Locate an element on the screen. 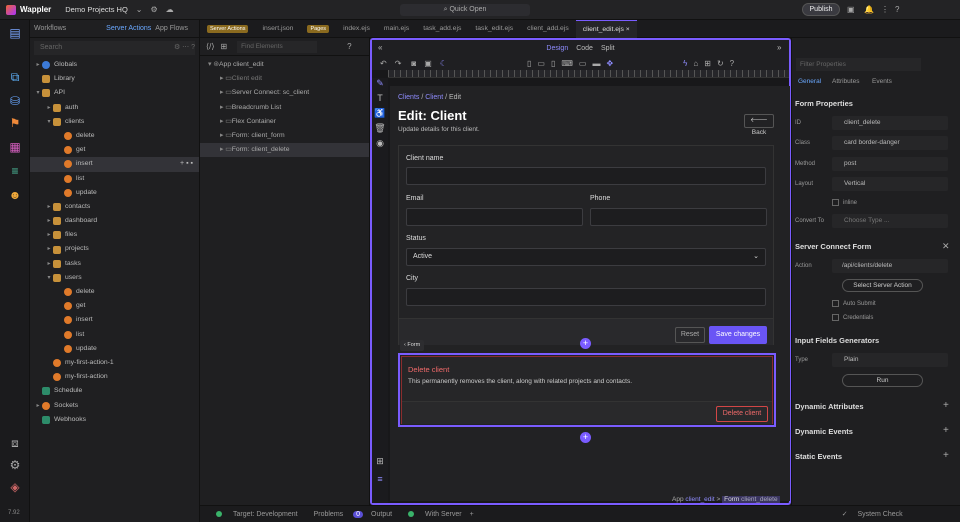 The width and height of the screenshot is (960, 522). path-app-name: client_edit is located at coordinates (699, 499).